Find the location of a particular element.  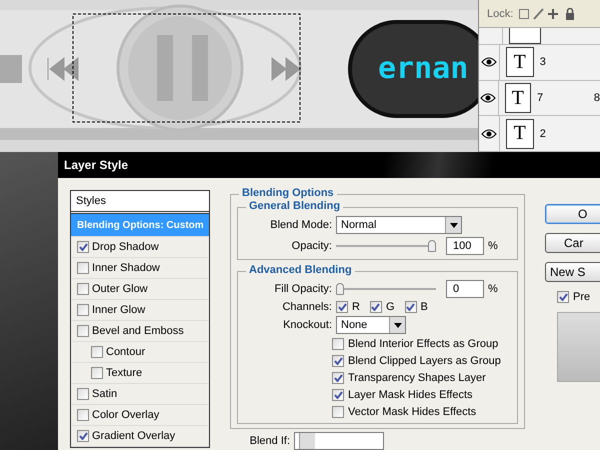

dropdown: None is located at coordinates (371, 325).